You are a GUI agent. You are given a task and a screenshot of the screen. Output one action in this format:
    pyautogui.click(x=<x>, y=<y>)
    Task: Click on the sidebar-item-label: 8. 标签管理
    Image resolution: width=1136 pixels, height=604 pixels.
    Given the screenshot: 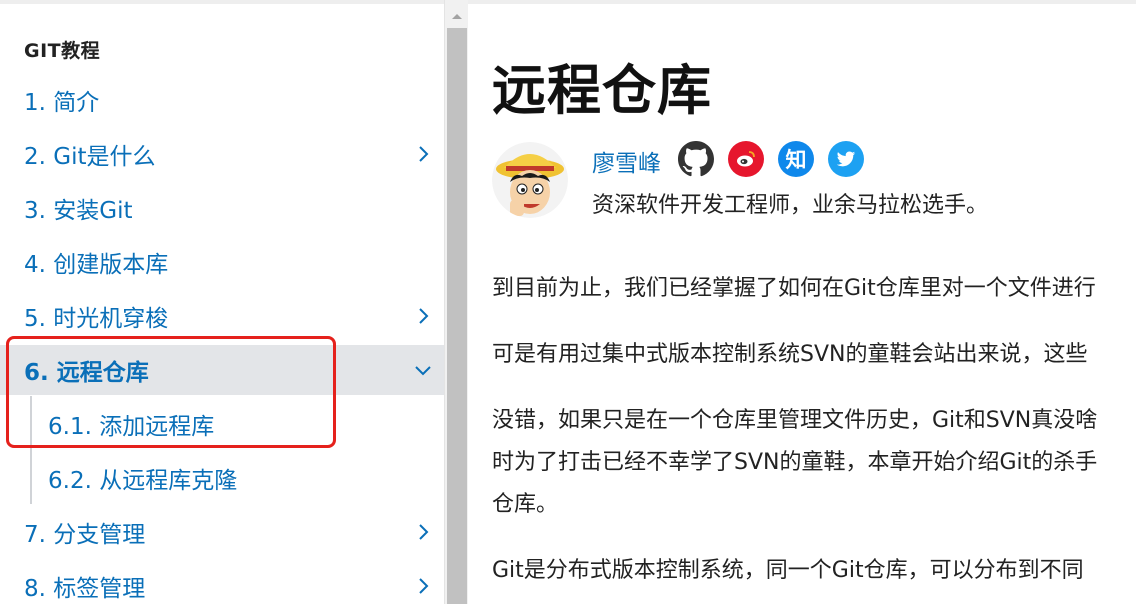 What is the action you would take?
    pyautogui.click(x=85, y=589)
    